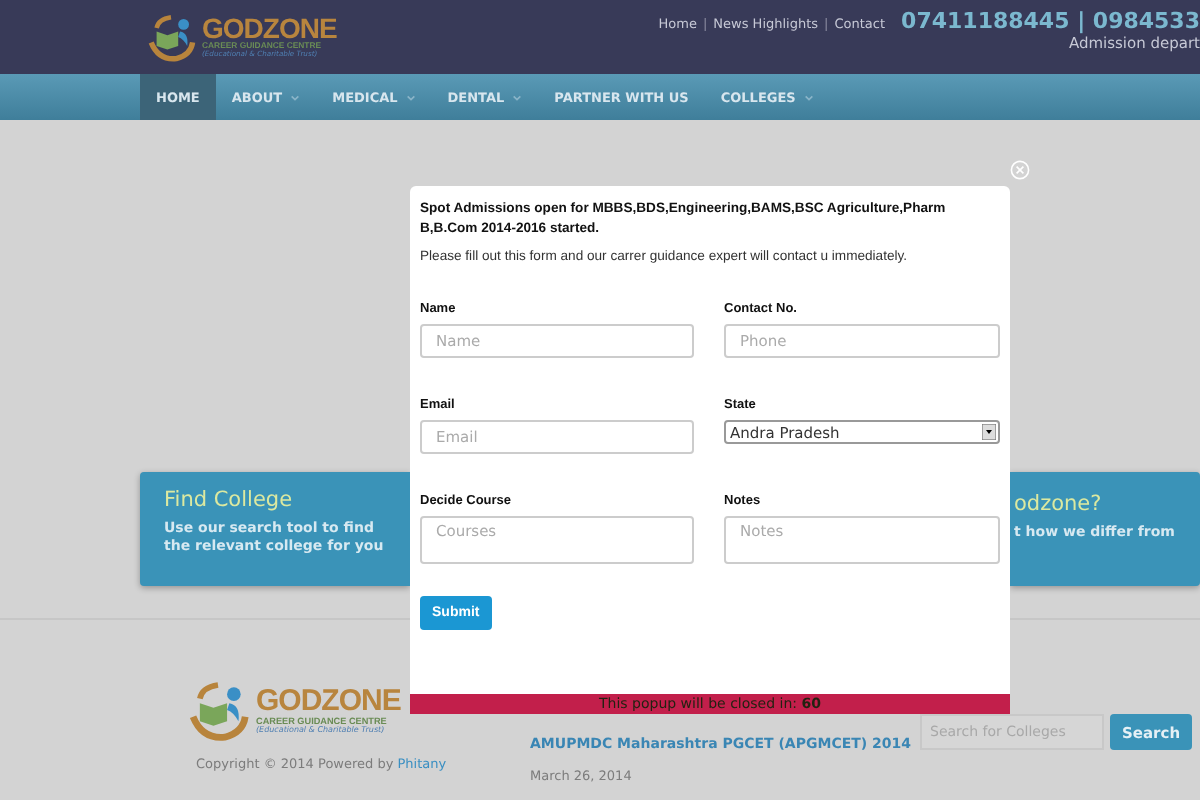  Describe the element at coordinates (1059, 504) in the screenshot. I see `card-title: odzone?` at that location.